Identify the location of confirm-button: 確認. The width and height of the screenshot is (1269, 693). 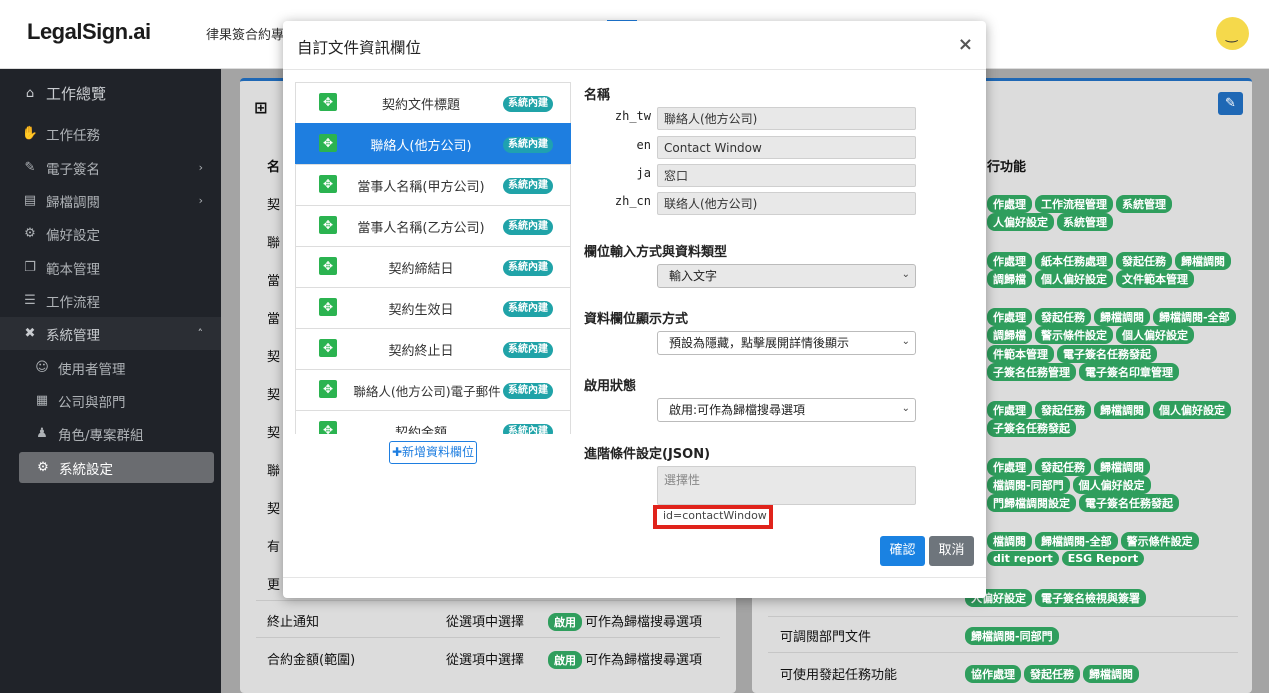
(902, 551).